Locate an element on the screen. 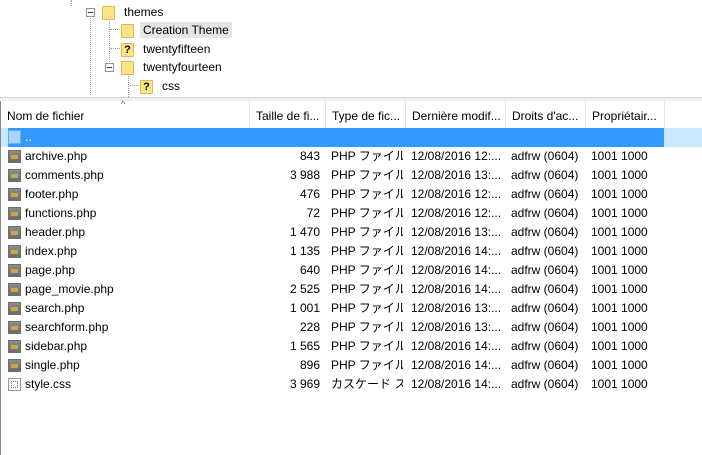  cell-name: header.php is located at coordinates (55, 232).